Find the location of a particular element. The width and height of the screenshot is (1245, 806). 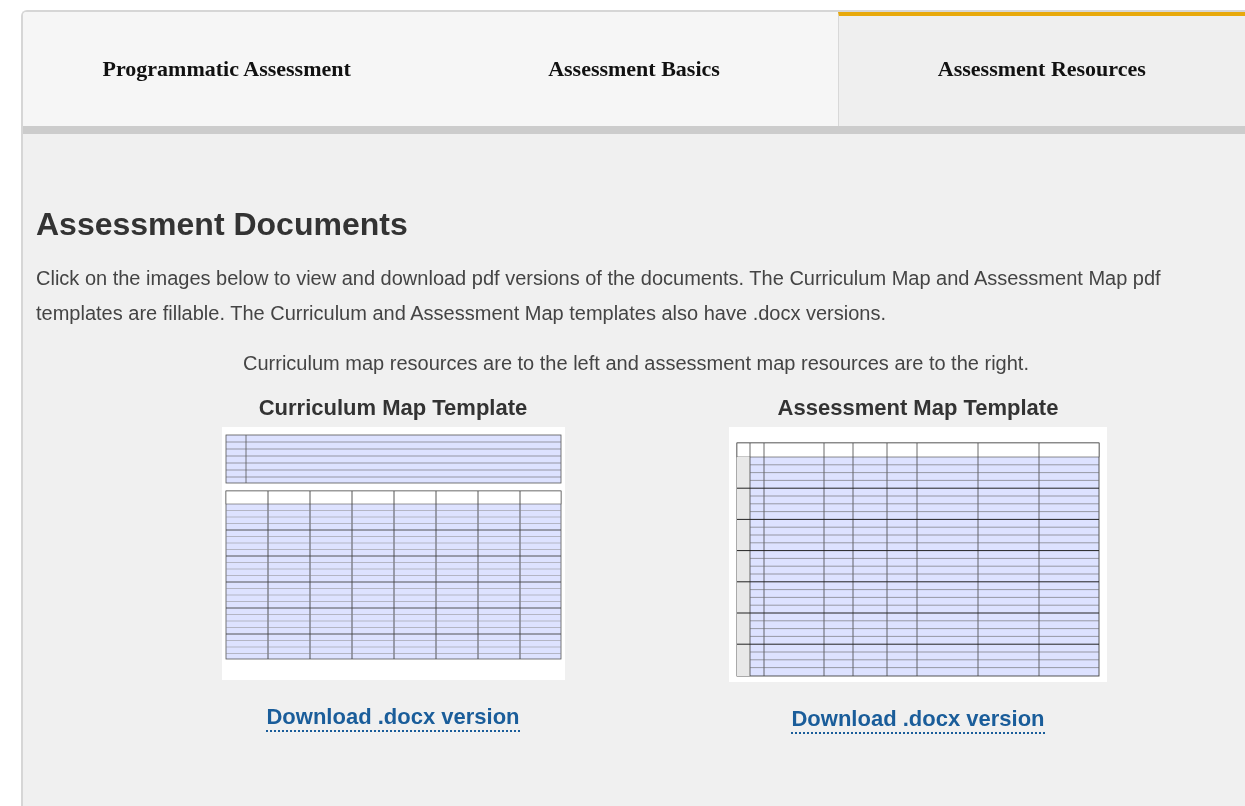

template-title: Curriculum Map Template is located at coordinates (393, 408).